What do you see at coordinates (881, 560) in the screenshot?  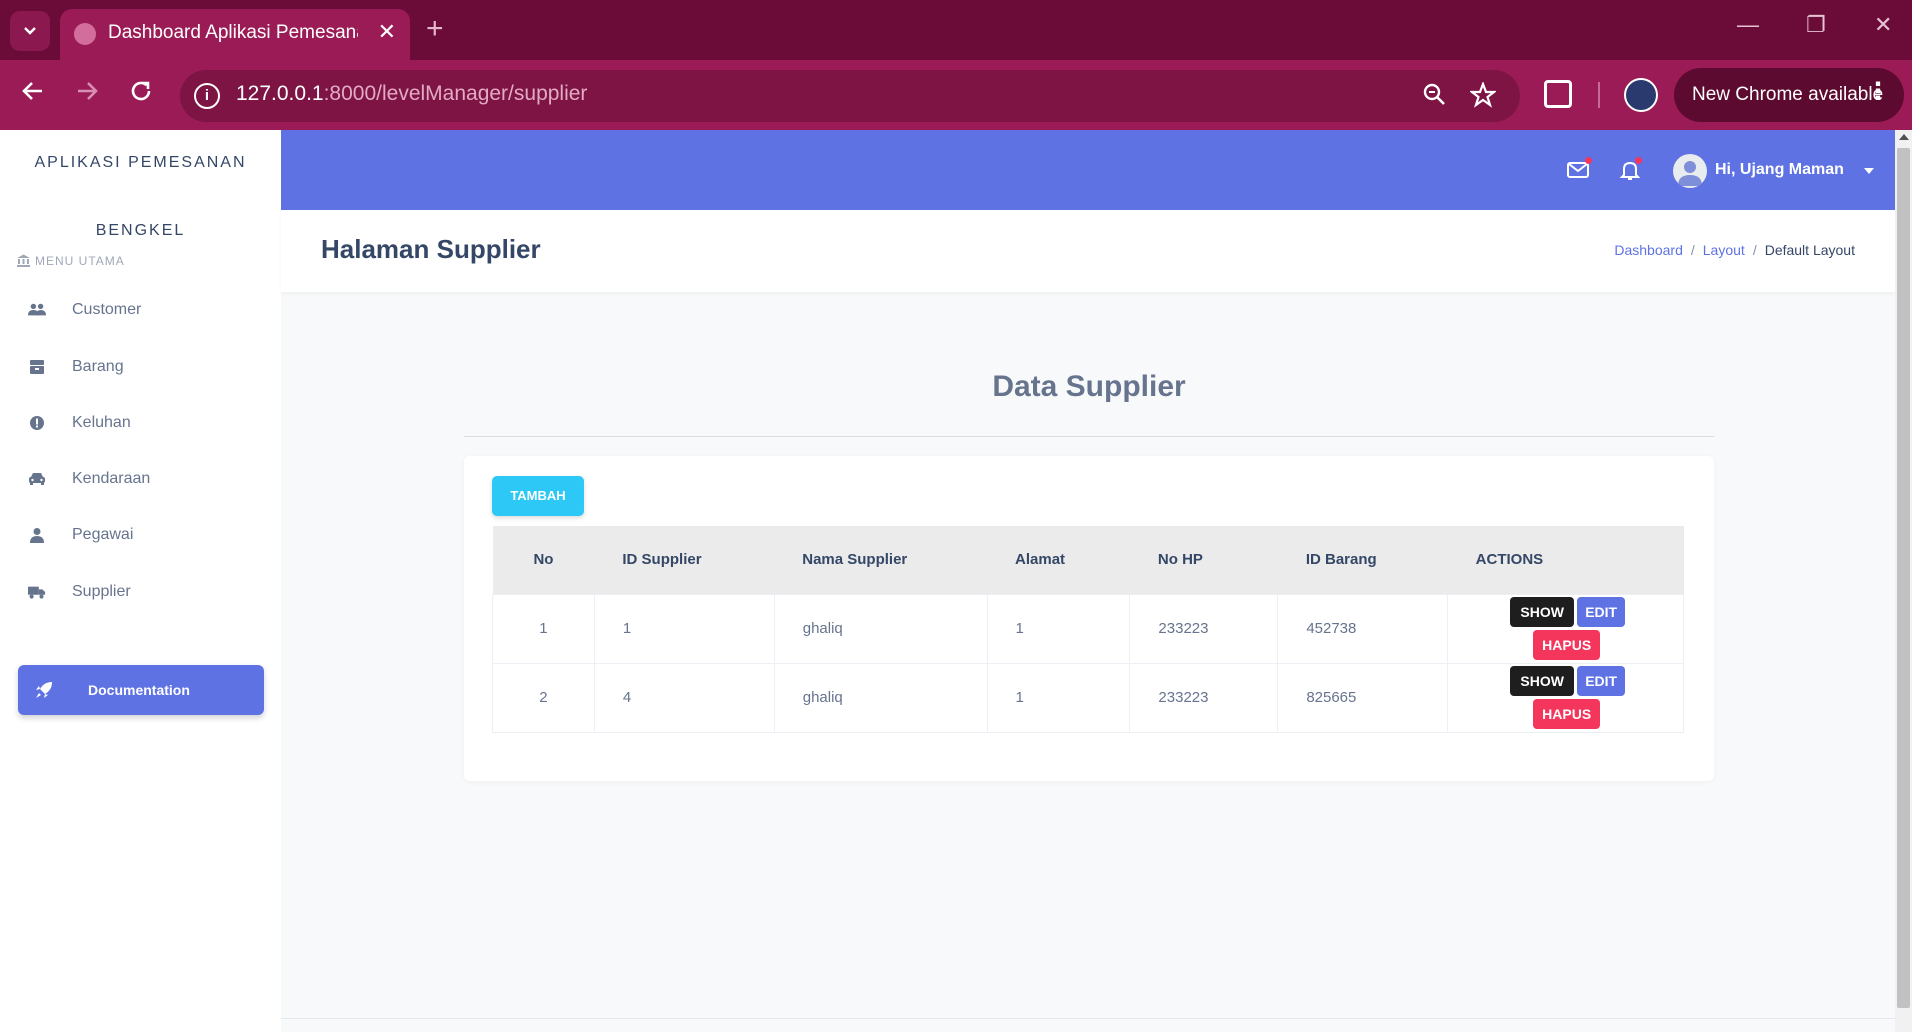 I see `column-header: Nama Supplier` at bounding box center [881, 560].